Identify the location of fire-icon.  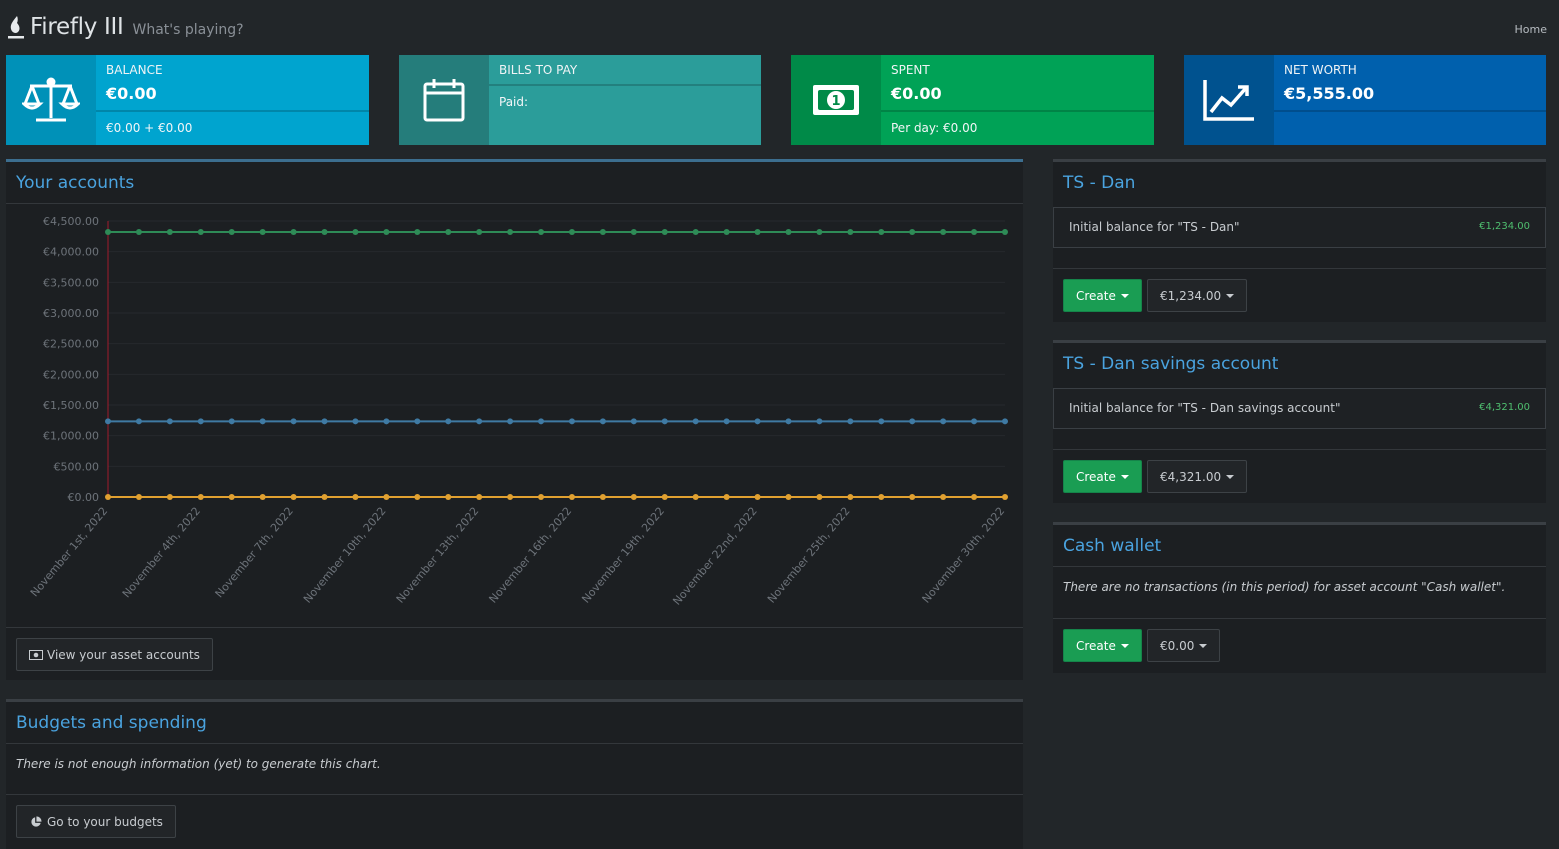
(16, 27).